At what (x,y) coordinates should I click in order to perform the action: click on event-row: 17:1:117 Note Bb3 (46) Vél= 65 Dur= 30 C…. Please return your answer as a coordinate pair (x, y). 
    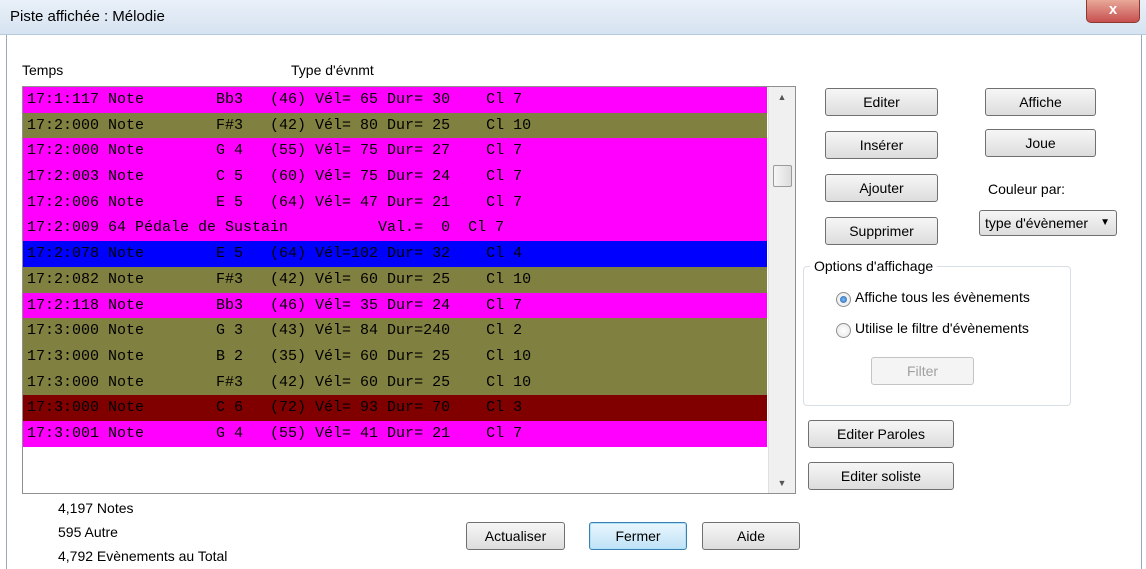
    Looking at the image, I should click on (395, 100).